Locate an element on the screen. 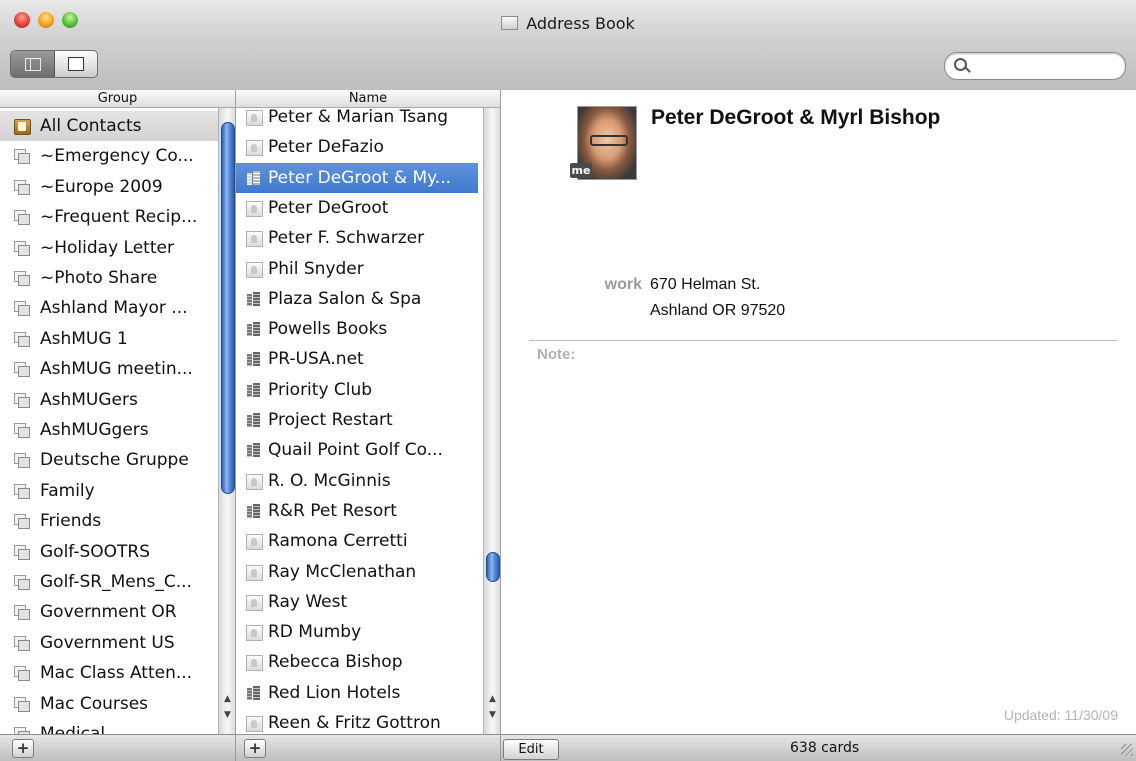 The width and height of the screenshot is (1136, 761). contact-item: Red Lion Hotels is located at coordinates (357, 693).